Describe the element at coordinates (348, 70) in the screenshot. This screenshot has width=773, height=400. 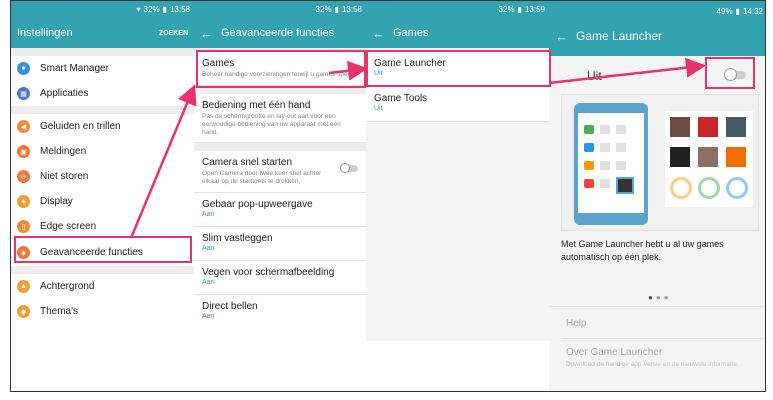
I see `arrow-to-game-launcher` at that location.